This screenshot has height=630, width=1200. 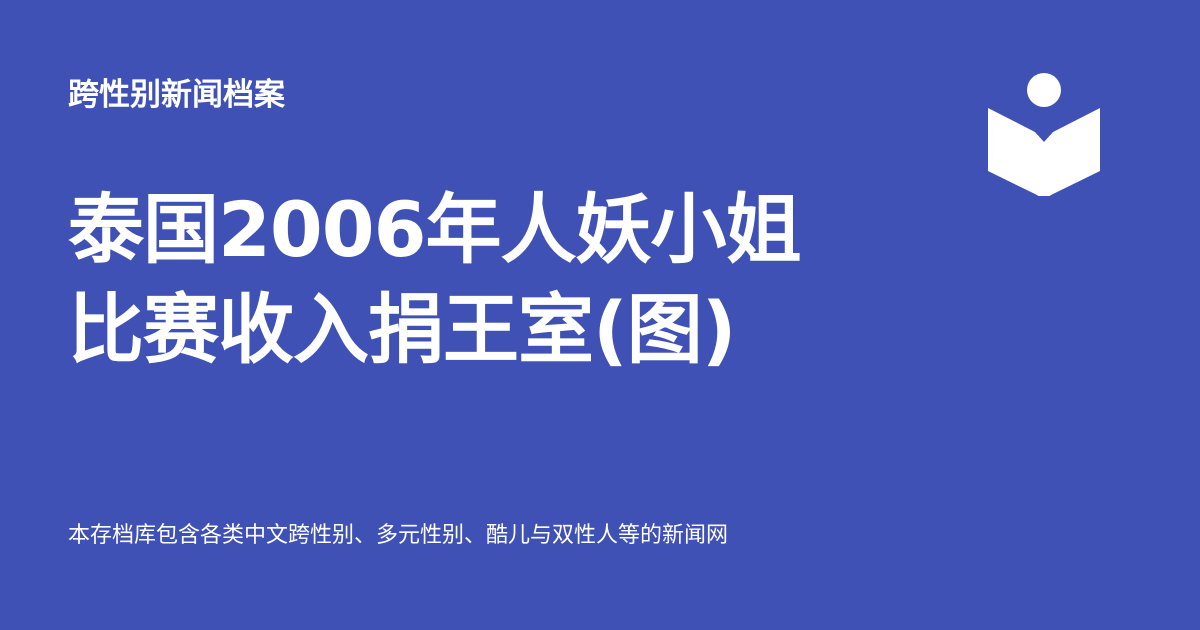 I want to click on open-book-person-icon, so click(x=1044, y=134).